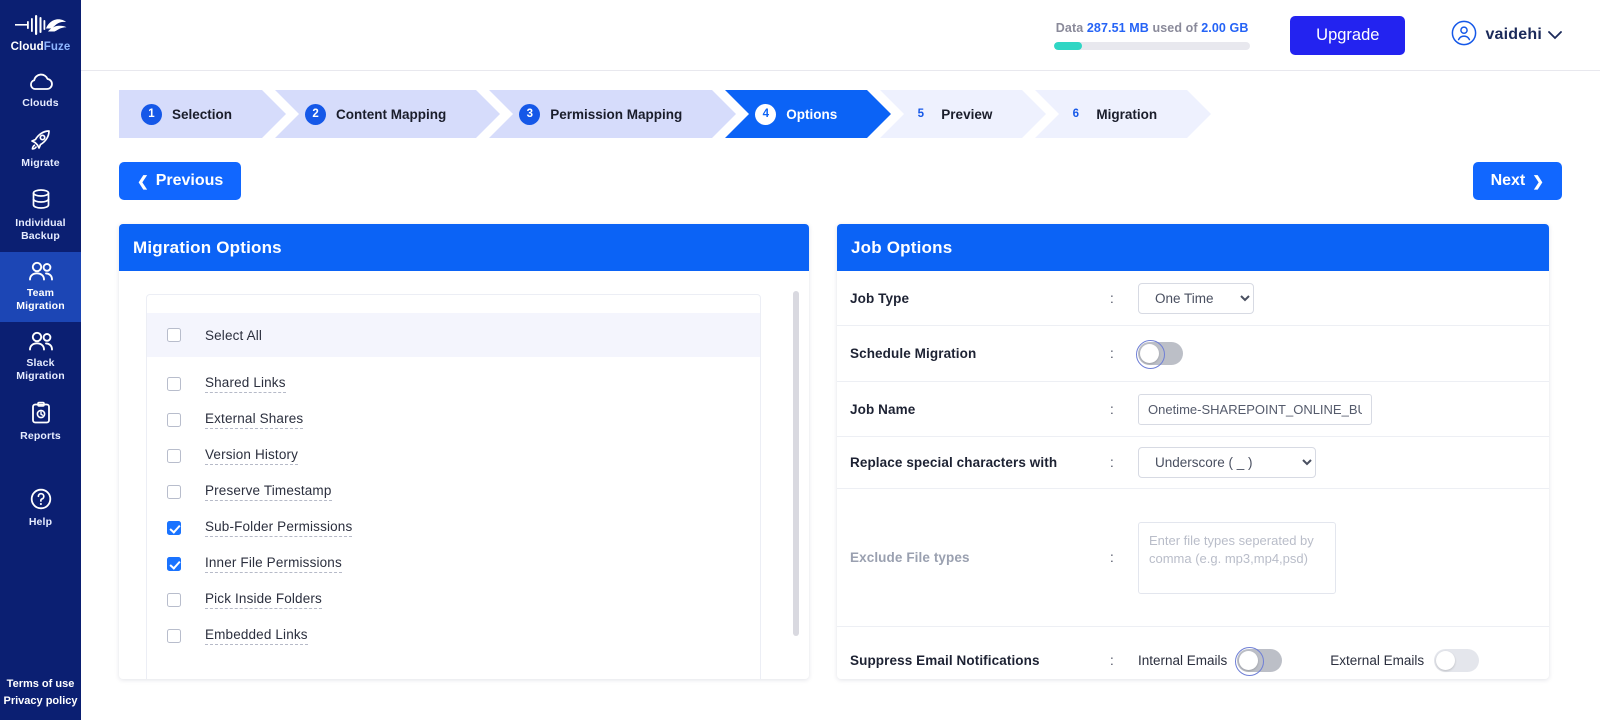  Describe the element at coordinates (40, 215) in the screenshot. I see `sidebar-item-individual-backup: Individual Backup` at that location.